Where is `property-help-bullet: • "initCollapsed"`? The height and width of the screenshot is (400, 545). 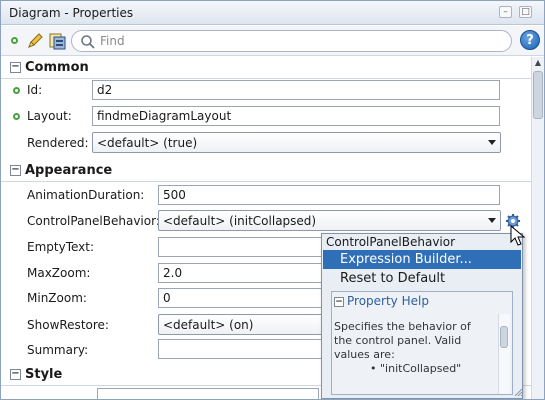 property-help-bullet: • "initCollapsed" is located at coordinates (416, 368).